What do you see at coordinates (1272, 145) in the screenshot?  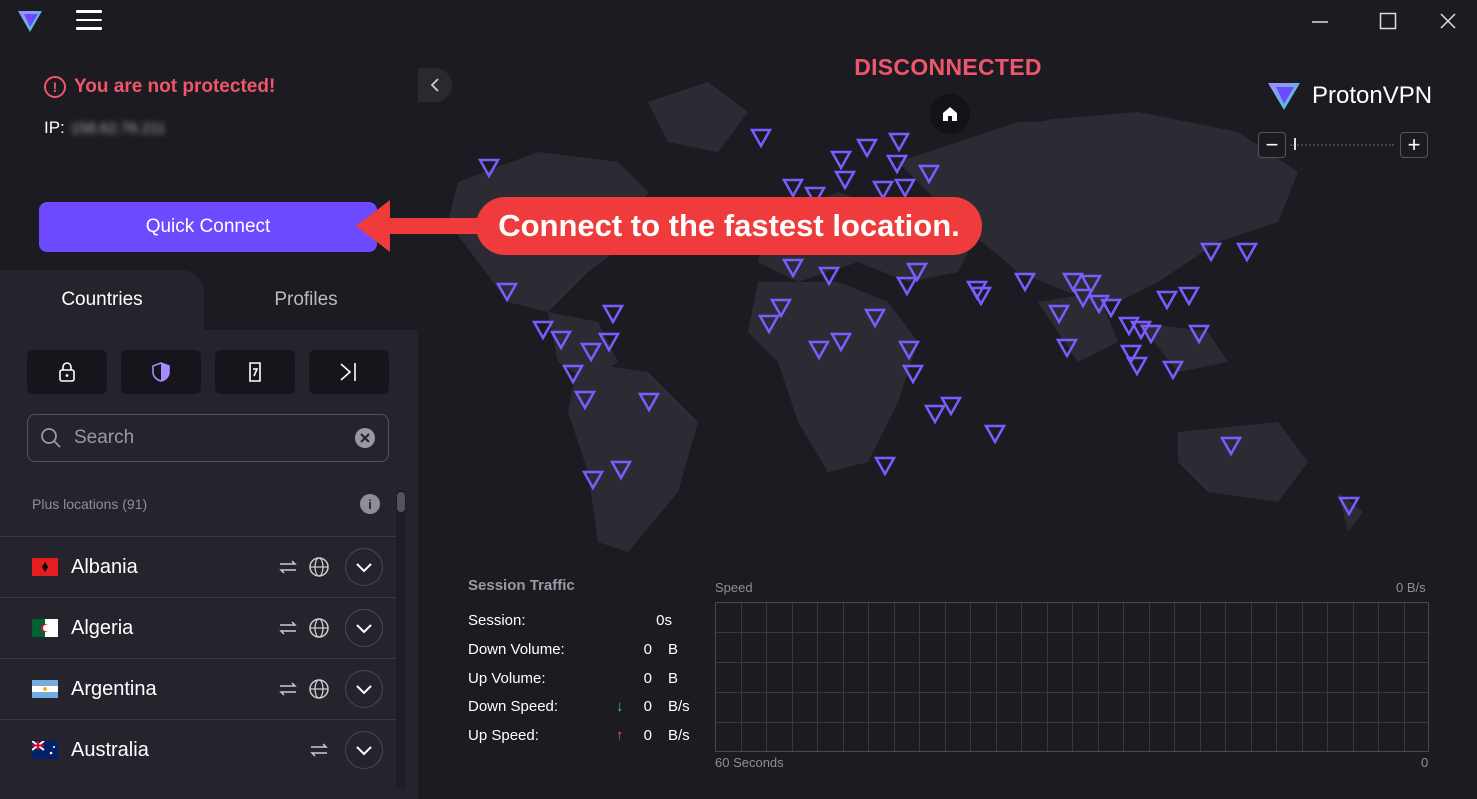 I see `zoom-out-button: −` at bounding box center [1272, 145].